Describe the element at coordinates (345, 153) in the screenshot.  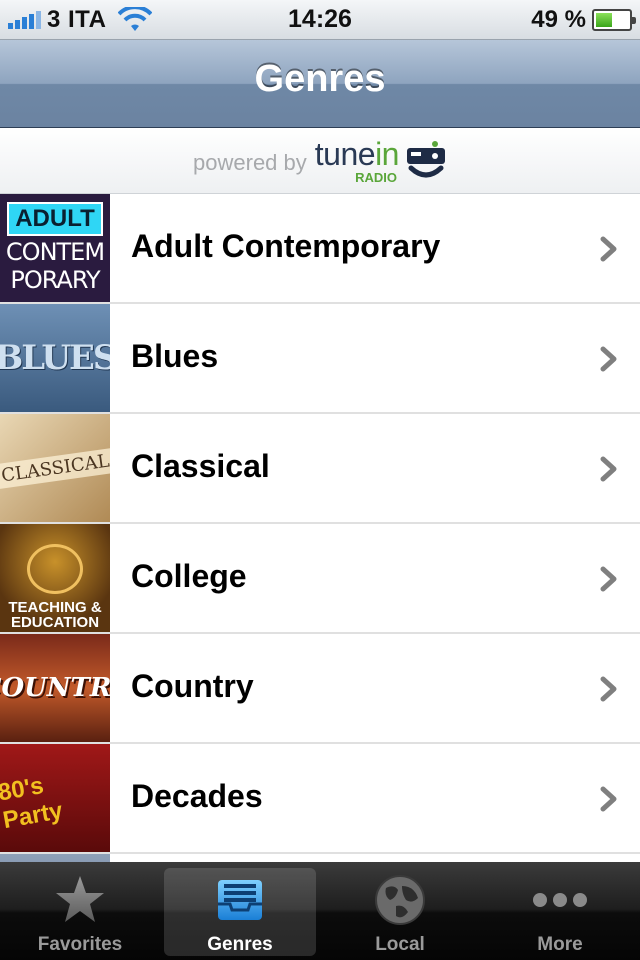
I see `tunein-wordmark-tune: tune` at that location.